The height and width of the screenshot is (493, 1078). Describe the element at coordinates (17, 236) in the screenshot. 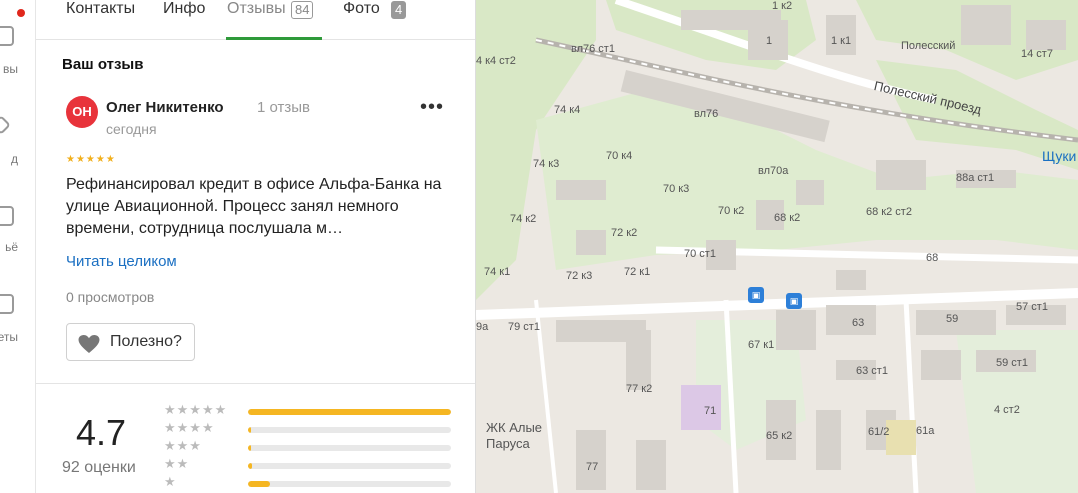

I see `rail-item-home: ьё` at that location.